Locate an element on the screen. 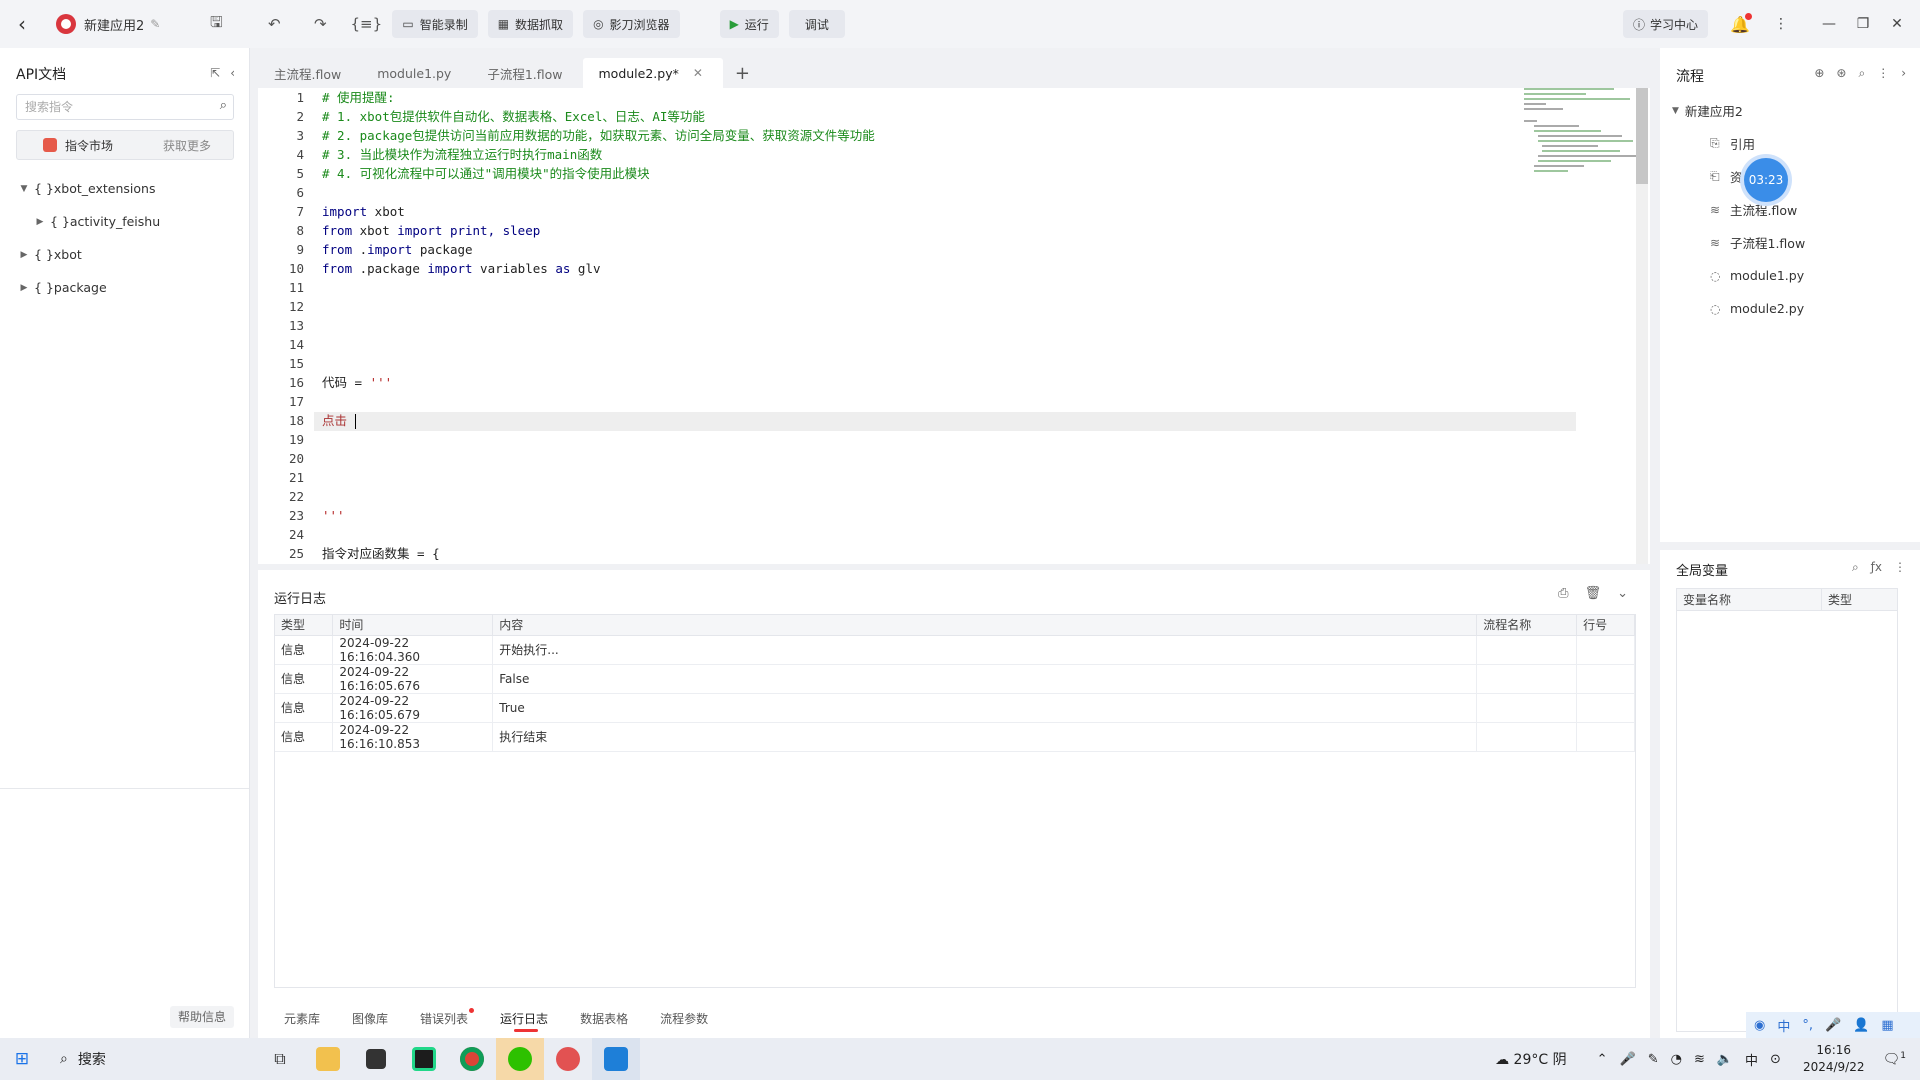  microphone-icon: 🎤 is located at coordinates (1628, 1059).